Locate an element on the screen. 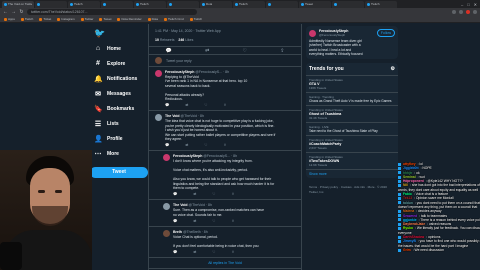 The image size is (480, 270). show-more-link: Show more is located at coordinates (352, 173).